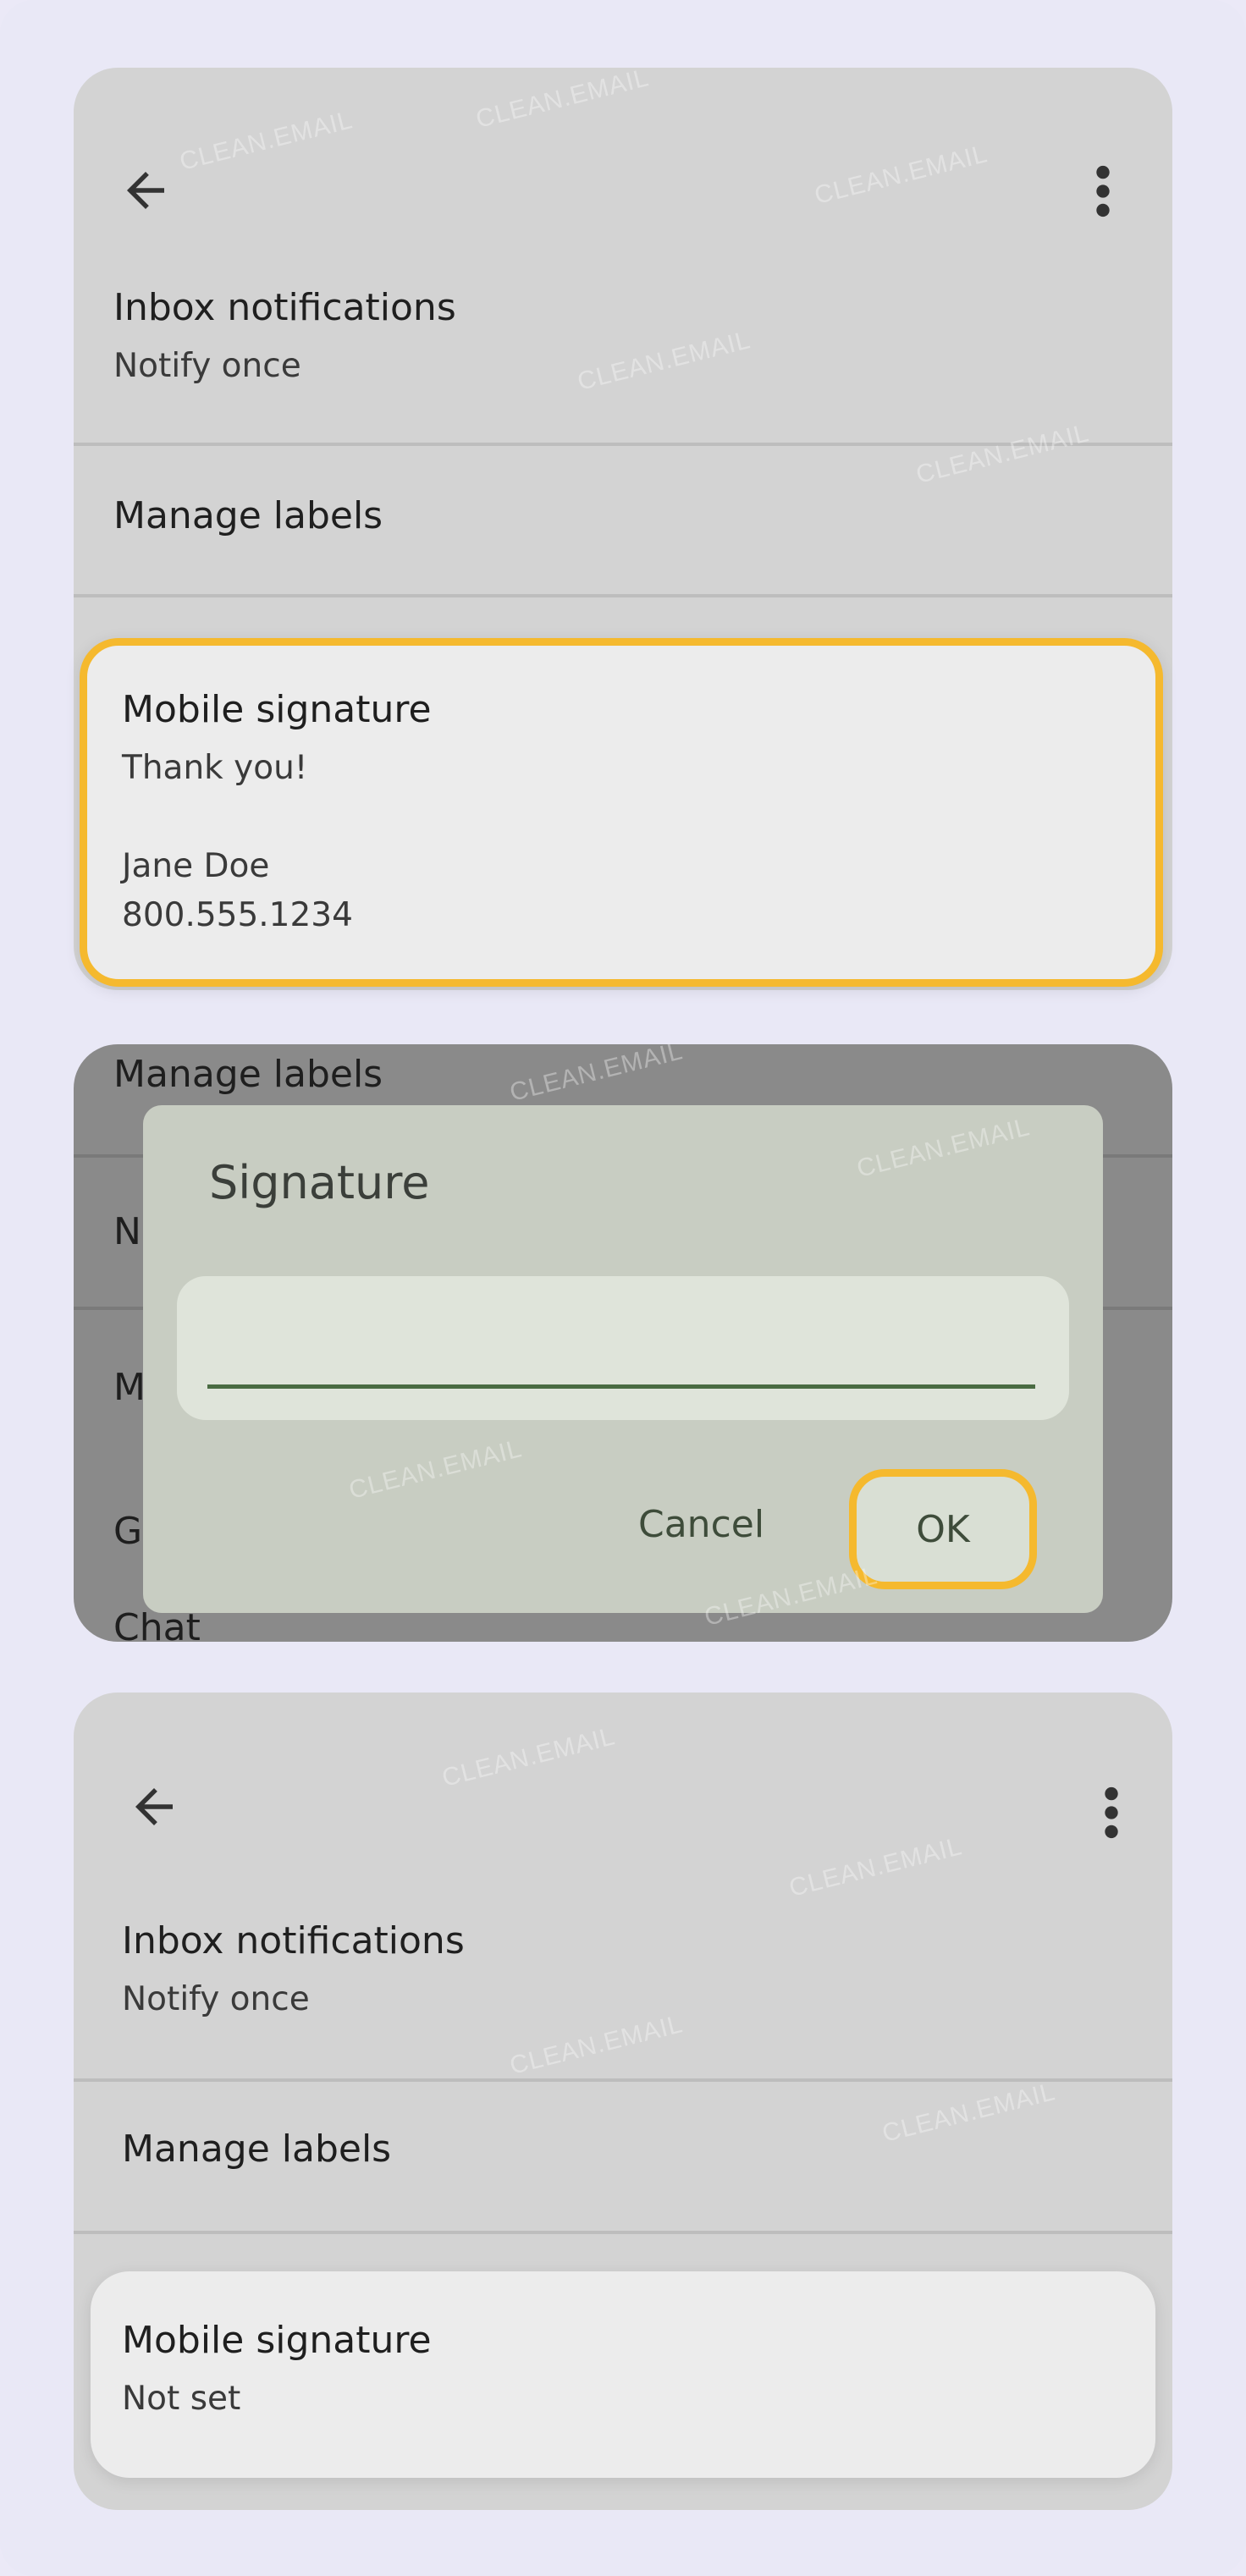 The width and height of the screenshot is (1246, 2576). Describe the element at coordinates (623, 2374) in the screenshot. I see `mobile-signature-item: Mobile signature Not set` at that location.